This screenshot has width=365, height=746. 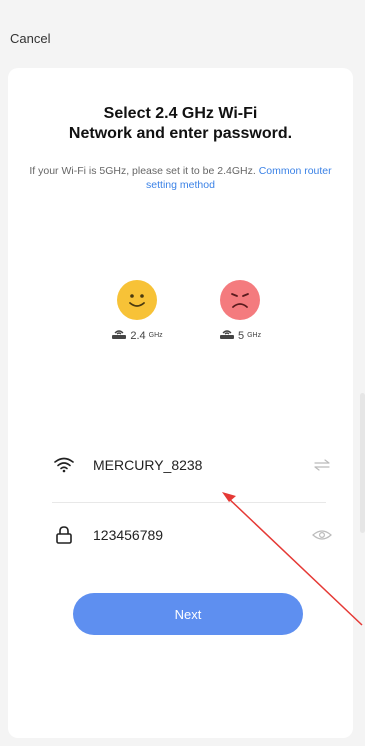 I want to click on band-label-2-4: 2.4 GHz, so click(x=137, y=335).